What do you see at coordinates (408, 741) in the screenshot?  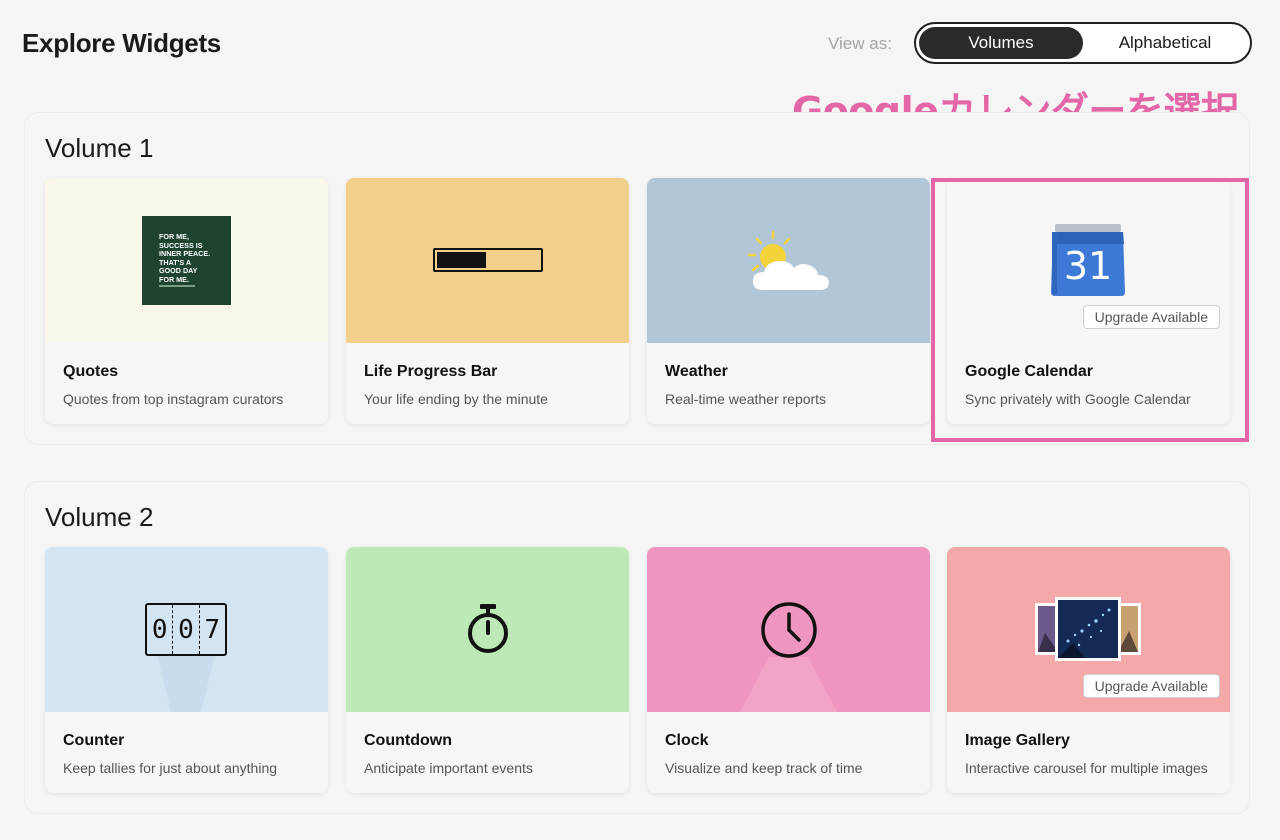 I see `card-title: Countdown` at bounding box center [408, 741].